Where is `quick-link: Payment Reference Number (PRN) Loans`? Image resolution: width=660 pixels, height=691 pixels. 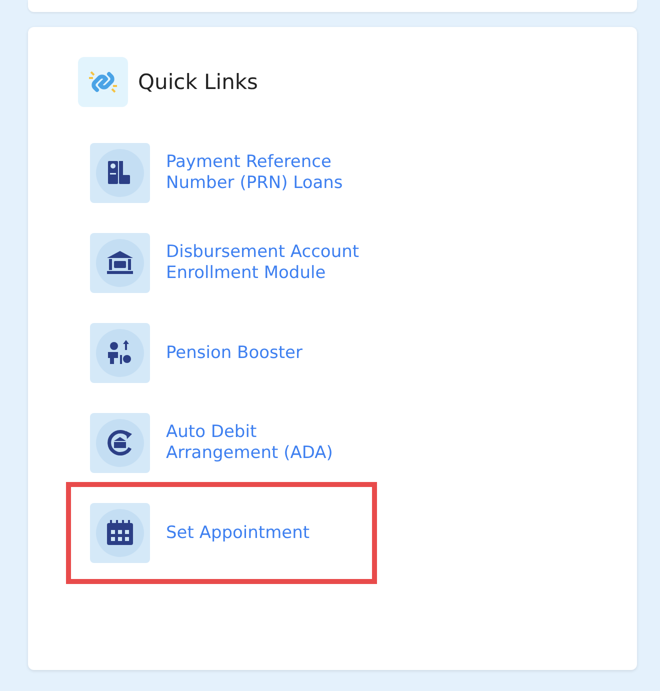
quick-link: Payment Reference Number (PRN) Loans is located at coordinates (269, 173).